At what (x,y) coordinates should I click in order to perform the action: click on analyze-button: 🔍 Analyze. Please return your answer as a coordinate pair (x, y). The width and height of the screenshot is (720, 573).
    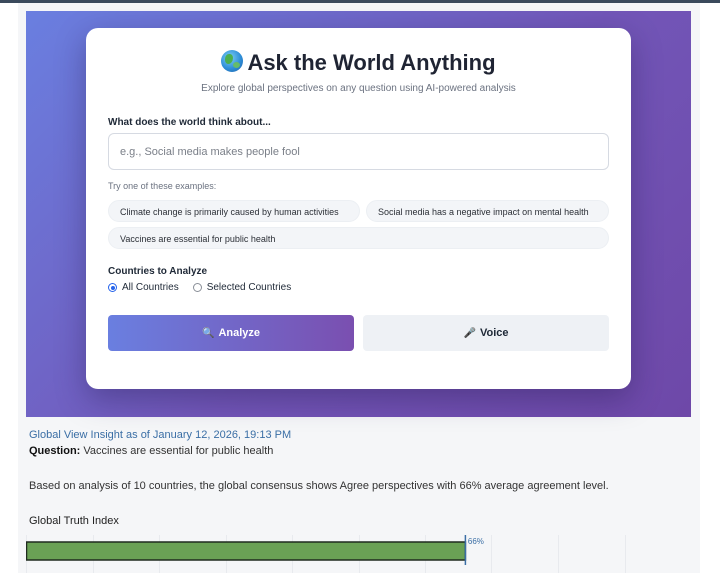
    Looking at the image, I should click on (231, 333).